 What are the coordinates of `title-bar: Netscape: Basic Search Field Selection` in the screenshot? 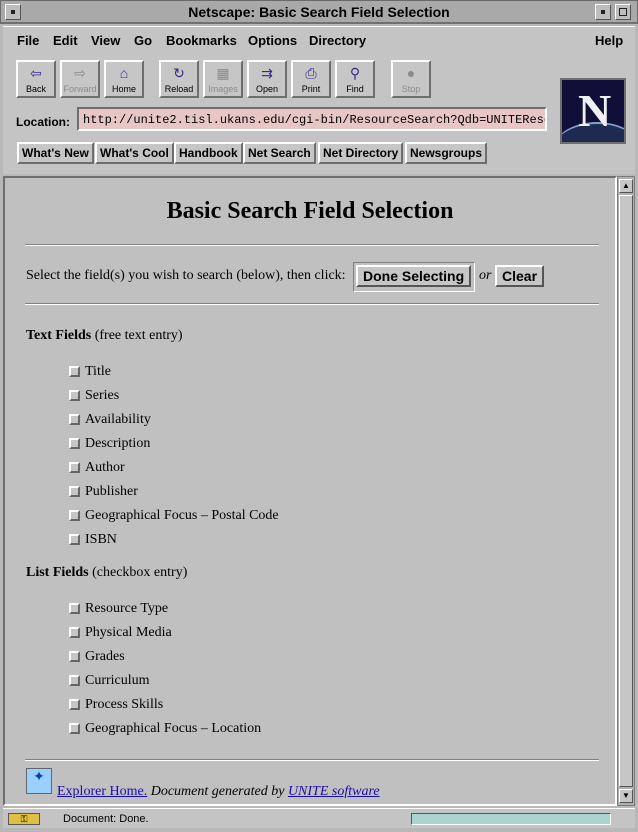 It's located at (319, 12).